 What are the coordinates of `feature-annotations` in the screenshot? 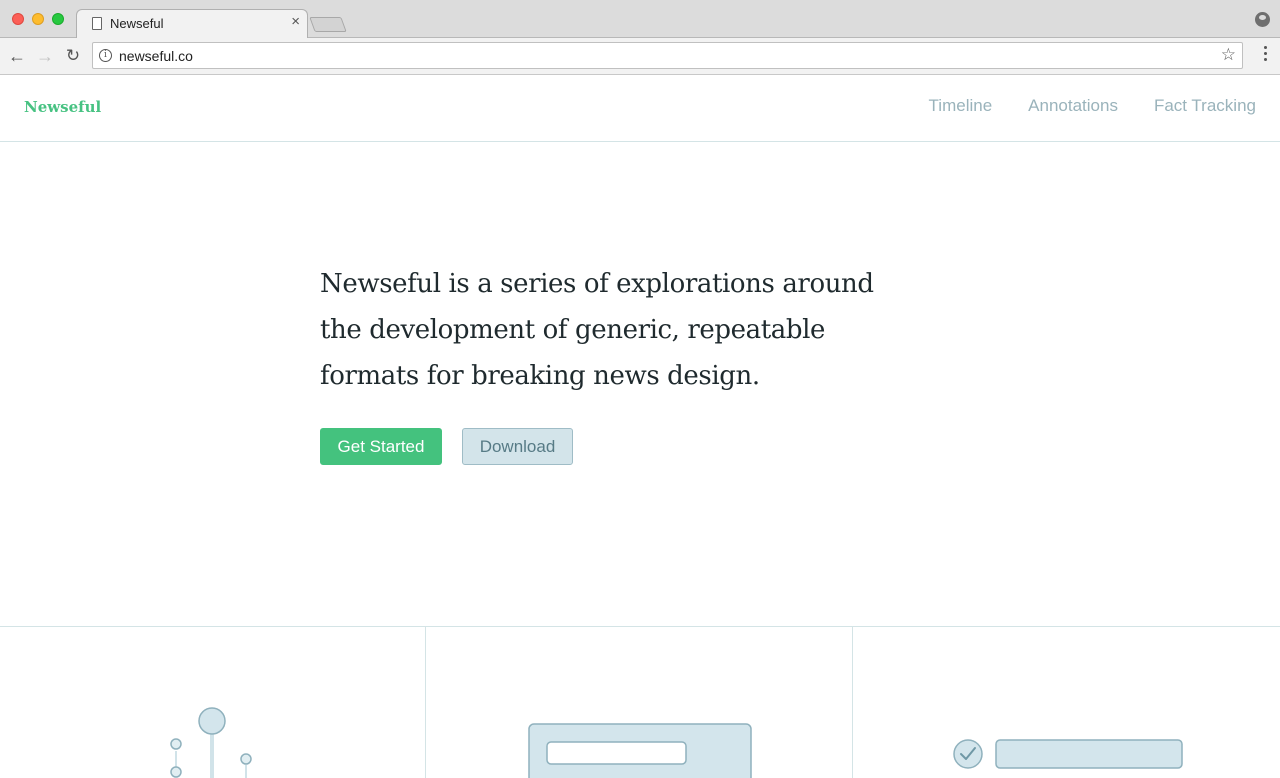 It's located at (639, 702).